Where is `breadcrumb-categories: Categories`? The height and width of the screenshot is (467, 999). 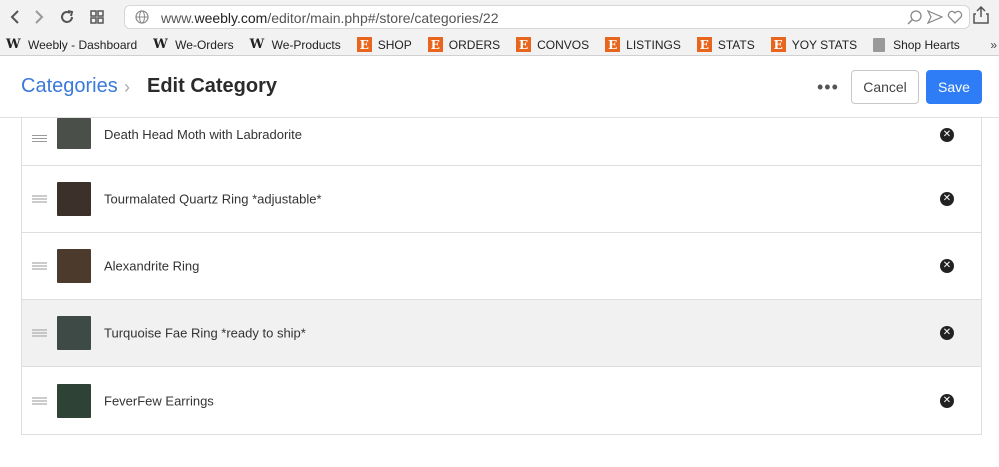
breadcrumb-categories: Categories is located at coordinates (69, 86).